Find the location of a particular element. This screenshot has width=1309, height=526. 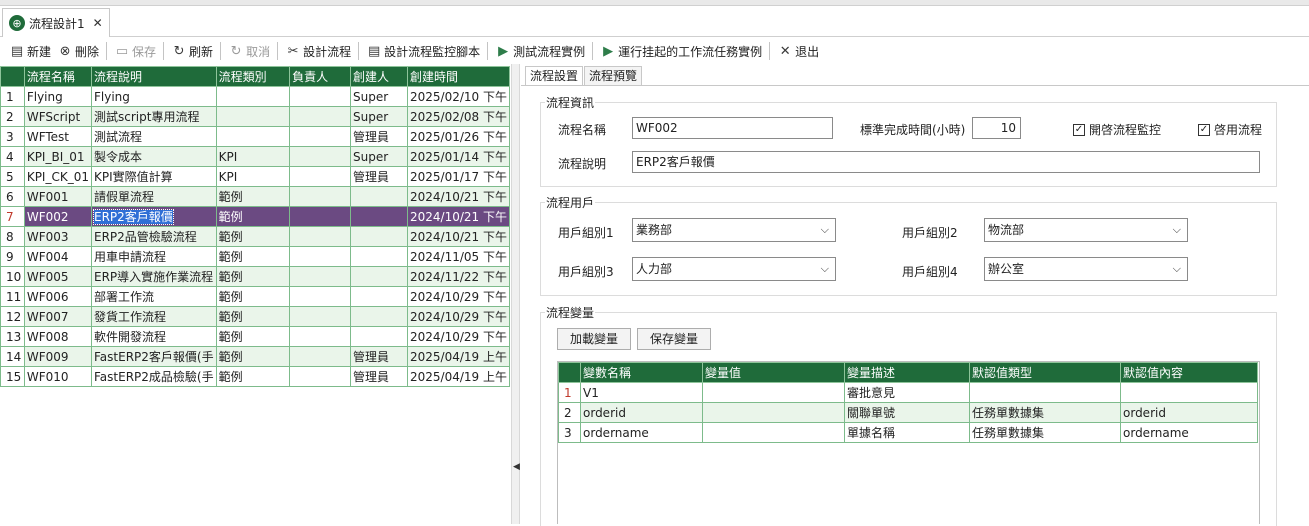

col-header-category: 流程類別 is located at coordinates (253, 76).